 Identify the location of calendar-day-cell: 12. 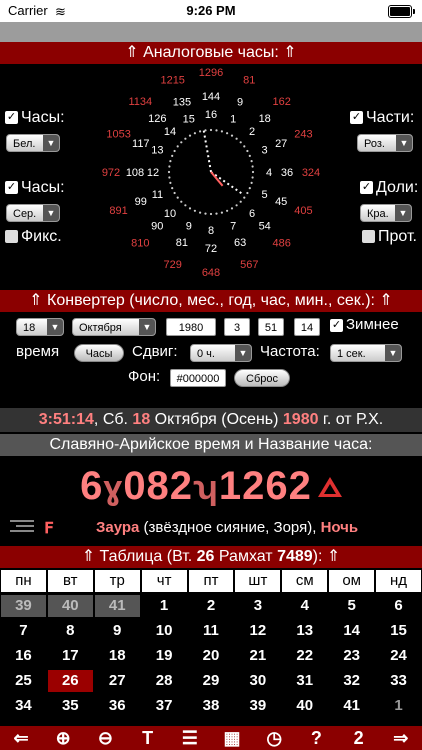
(258, 631).